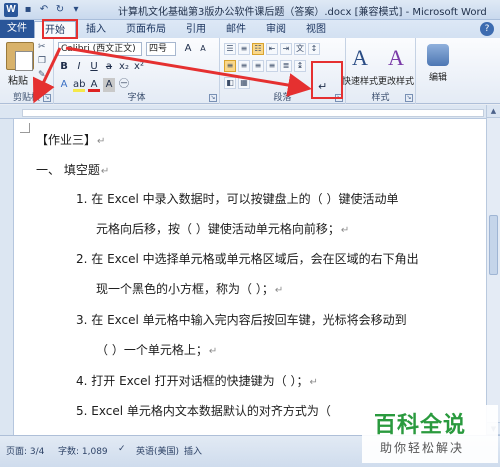  I want to click on question-line: 4. 打开 Excel 打开对话框的快捷键为（ ）；↵, so click(197, 380).